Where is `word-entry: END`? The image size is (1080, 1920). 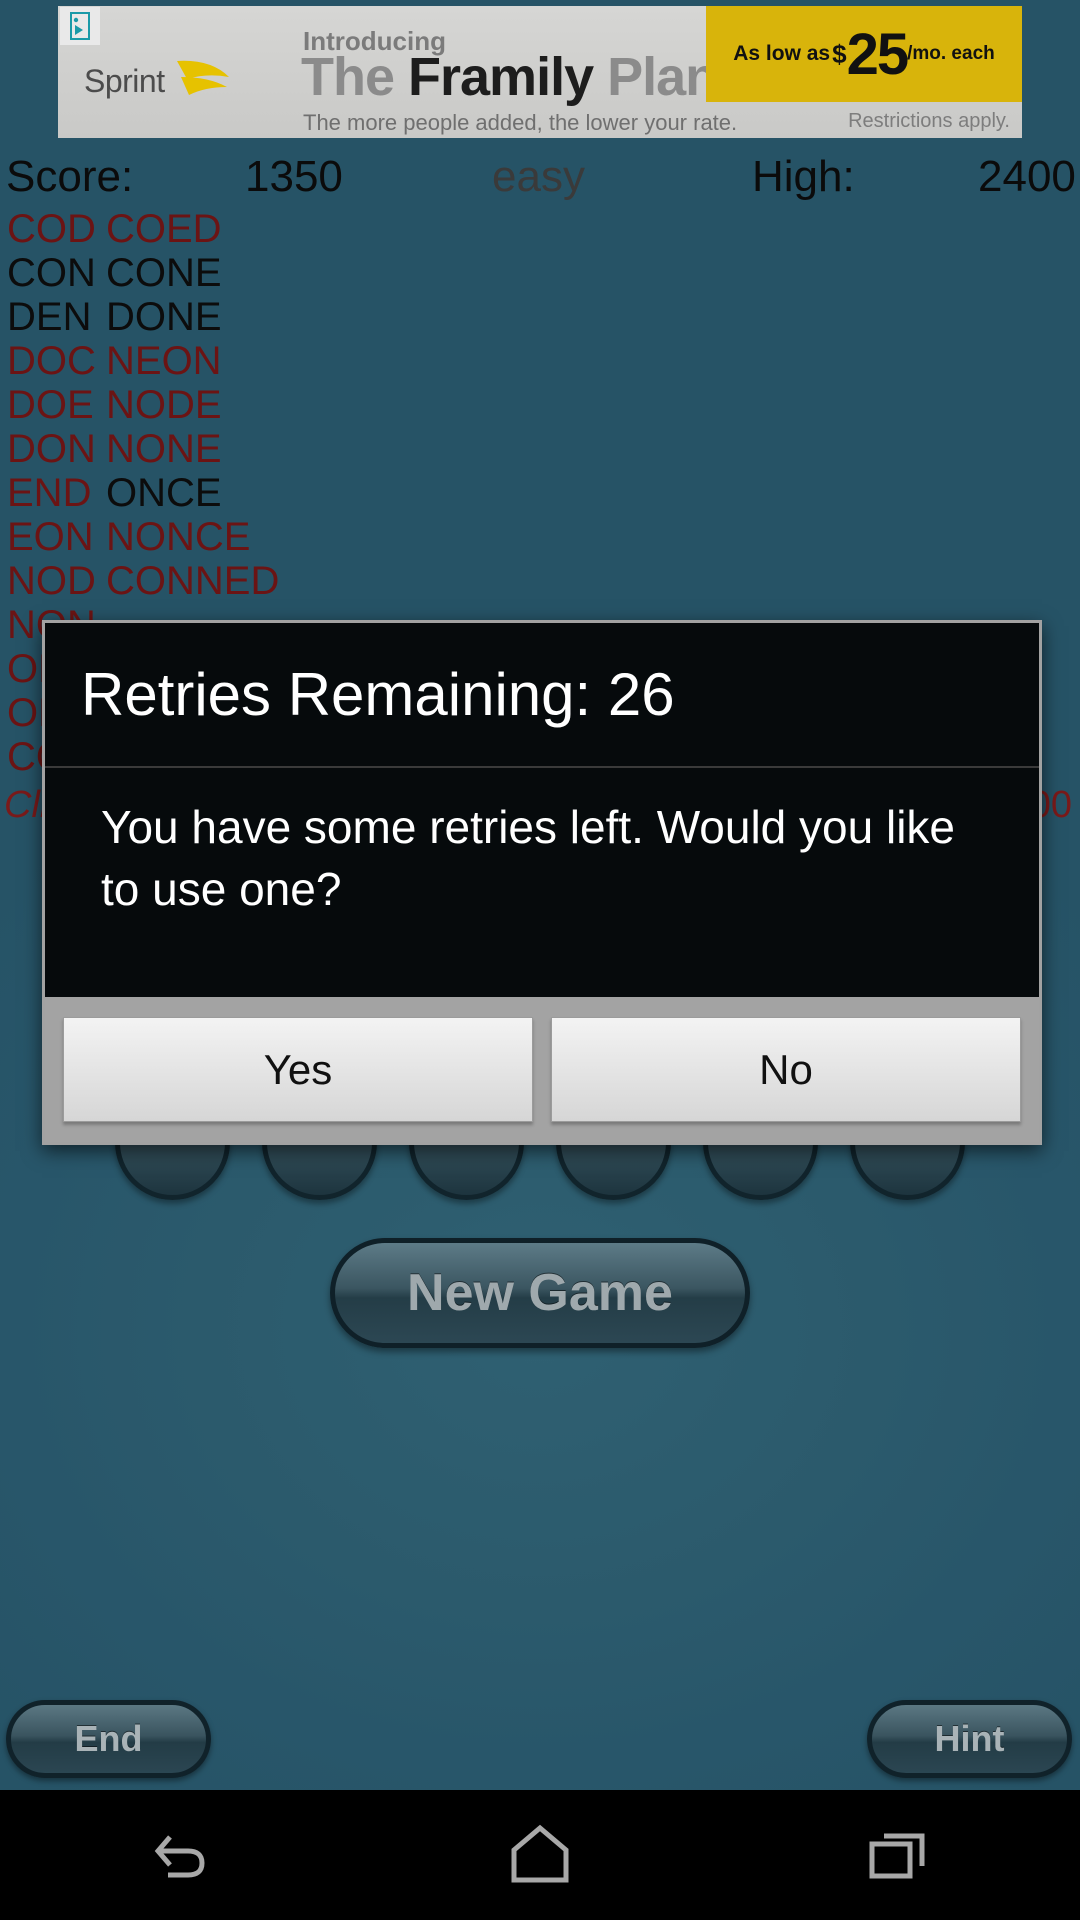 word-entry: END is located at coordinates (49, 493).